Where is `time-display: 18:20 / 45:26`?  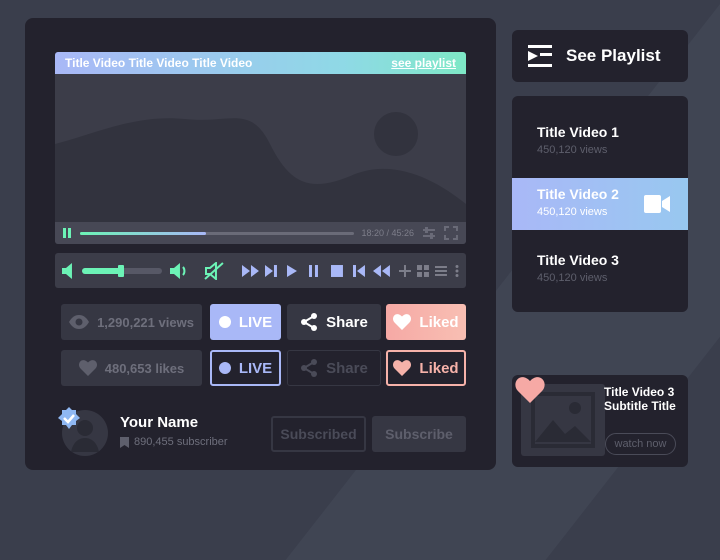
time-display: 18:20 / 45:26 is located at coordinates (388, 233).